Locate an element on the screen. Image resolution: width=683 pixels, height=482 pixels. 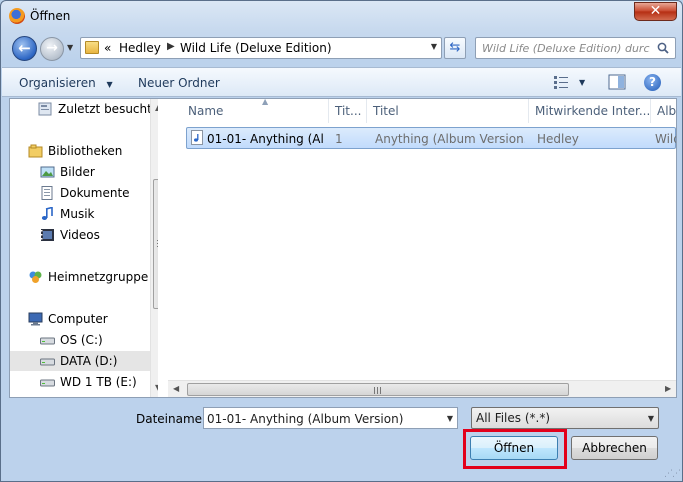
title-bar: Öffnen ✕ is located at coordinates (341, 16).